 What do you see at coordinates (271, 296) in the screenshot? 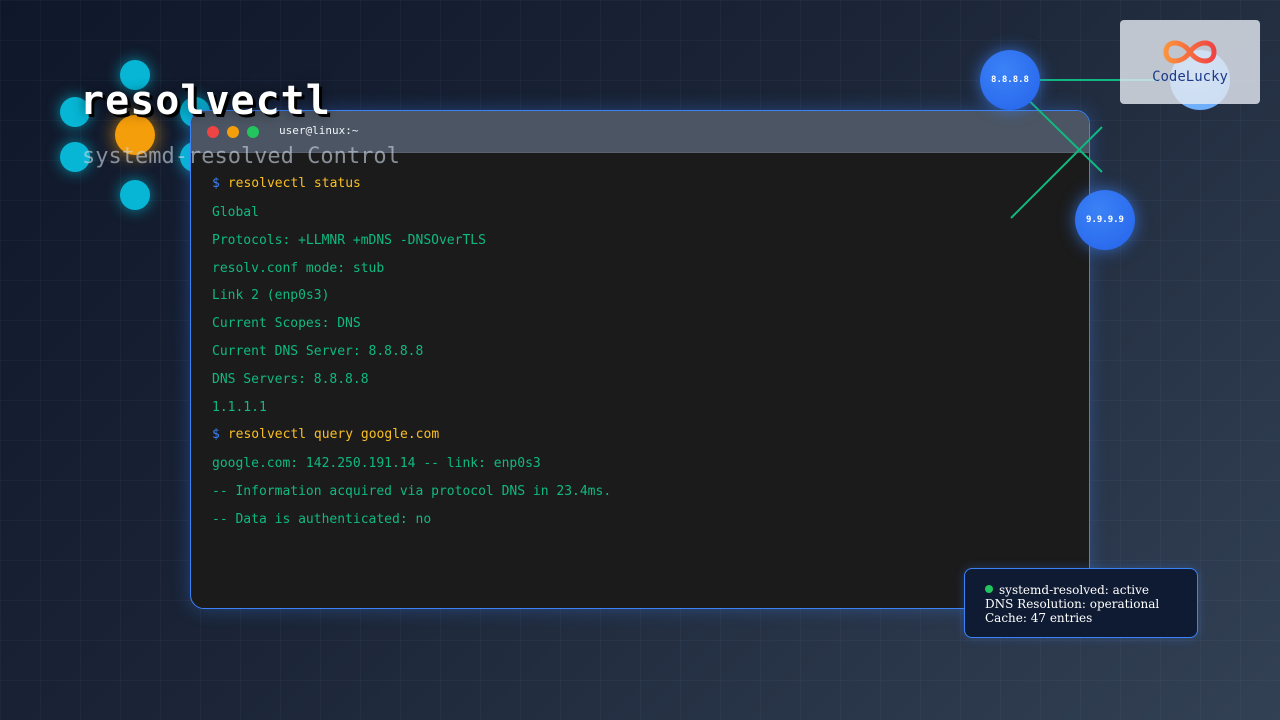
I see `terminal-output-line: Link 2 (enp0s3)` at bounding box center [271, 296].